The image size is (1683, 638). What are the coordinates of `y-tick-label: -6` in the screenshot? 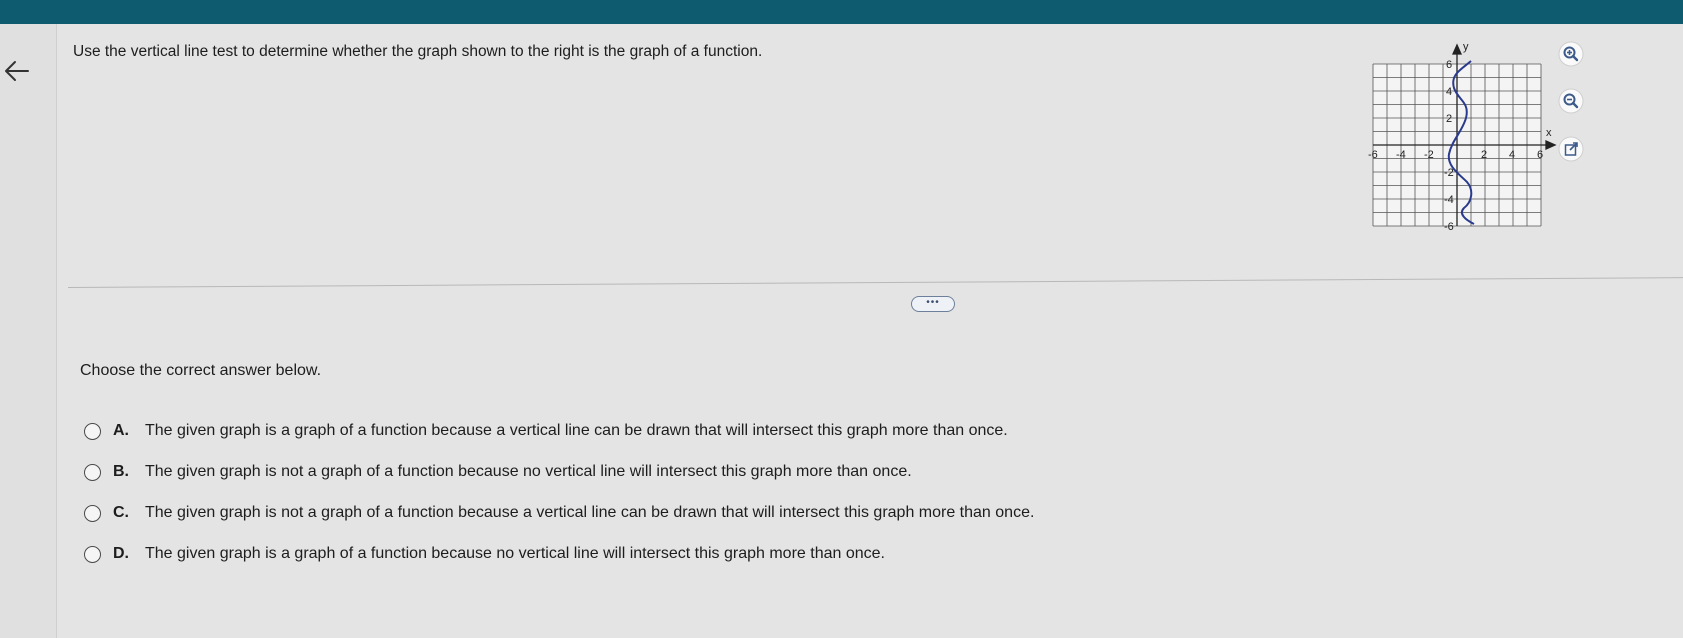 It's located at (1449, 227).